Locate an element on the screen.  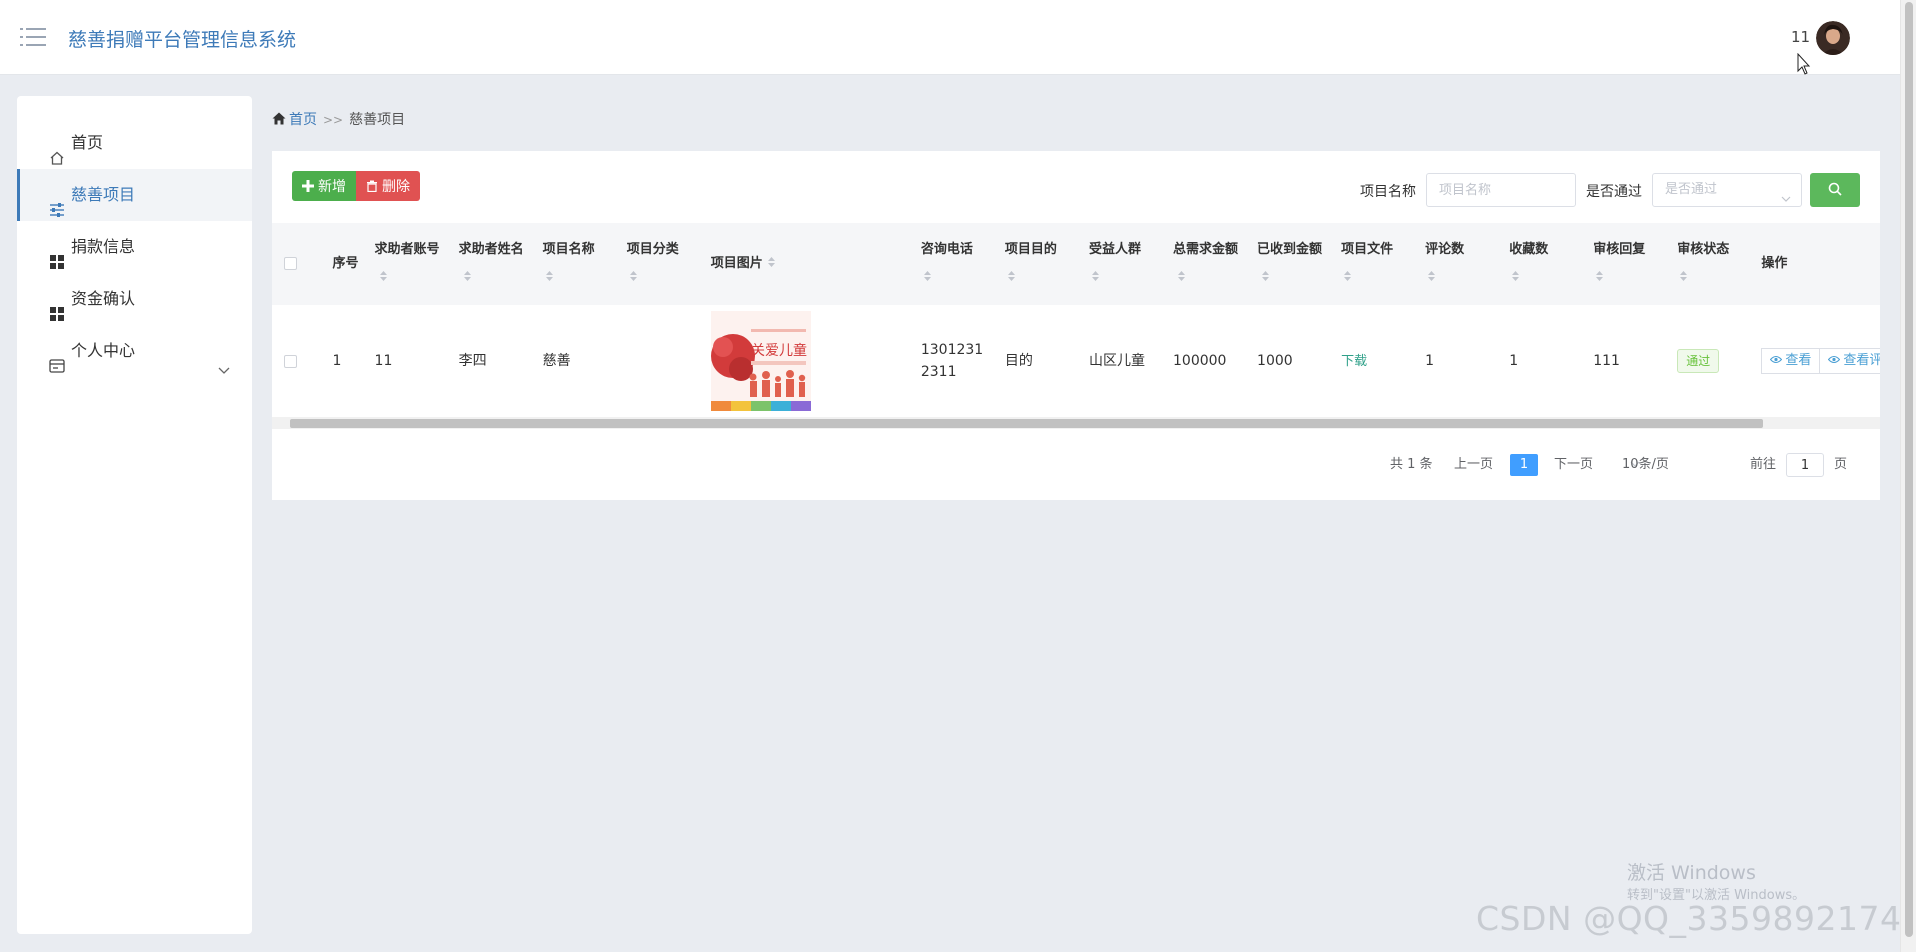
pagination-prev: 上一页 is located at coordinates (1473, 465).